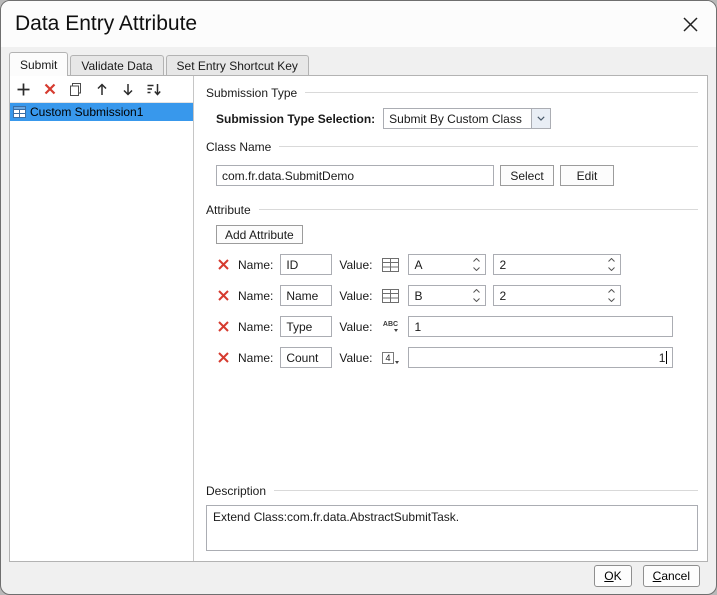  I want to click on class-name-group-label: Class Name, so click(239, 146).